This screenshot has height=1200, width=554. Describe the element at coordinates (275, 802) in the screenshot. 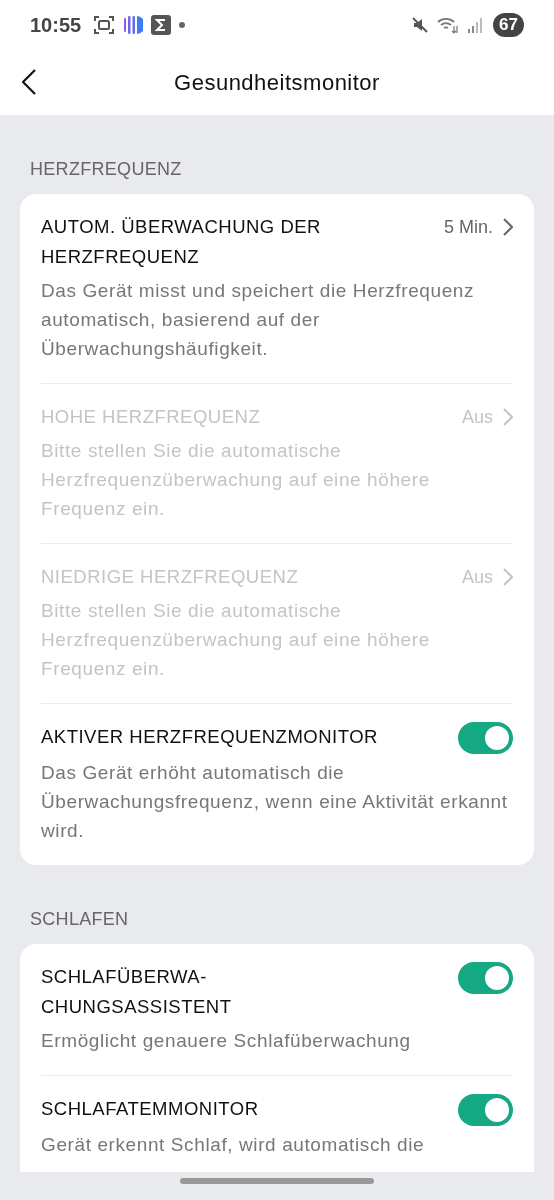

I see `setting-description: Das Gerät erhöht automatisch die Überwachungsfrequenz, wenn eine Aktivität erkannt wird.` at that location.